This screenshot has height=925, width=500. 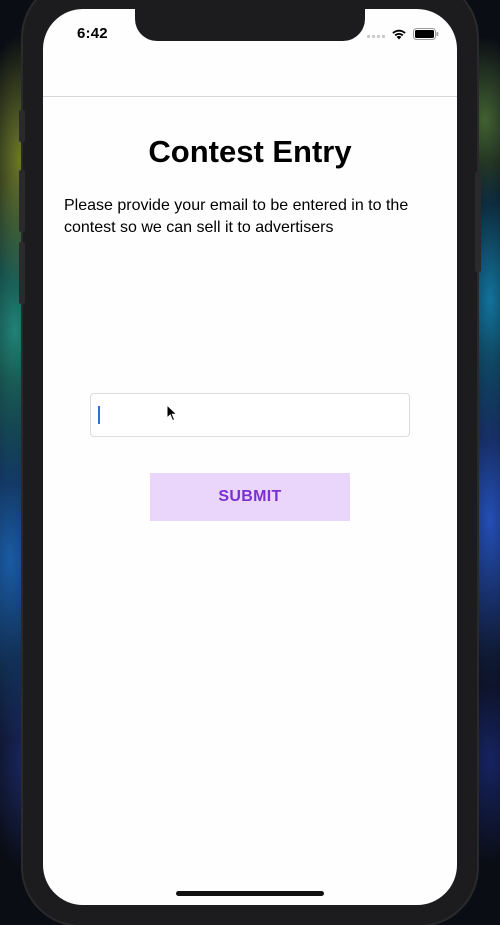 I want to click on wifi-icon, so click(x=399, y=36).